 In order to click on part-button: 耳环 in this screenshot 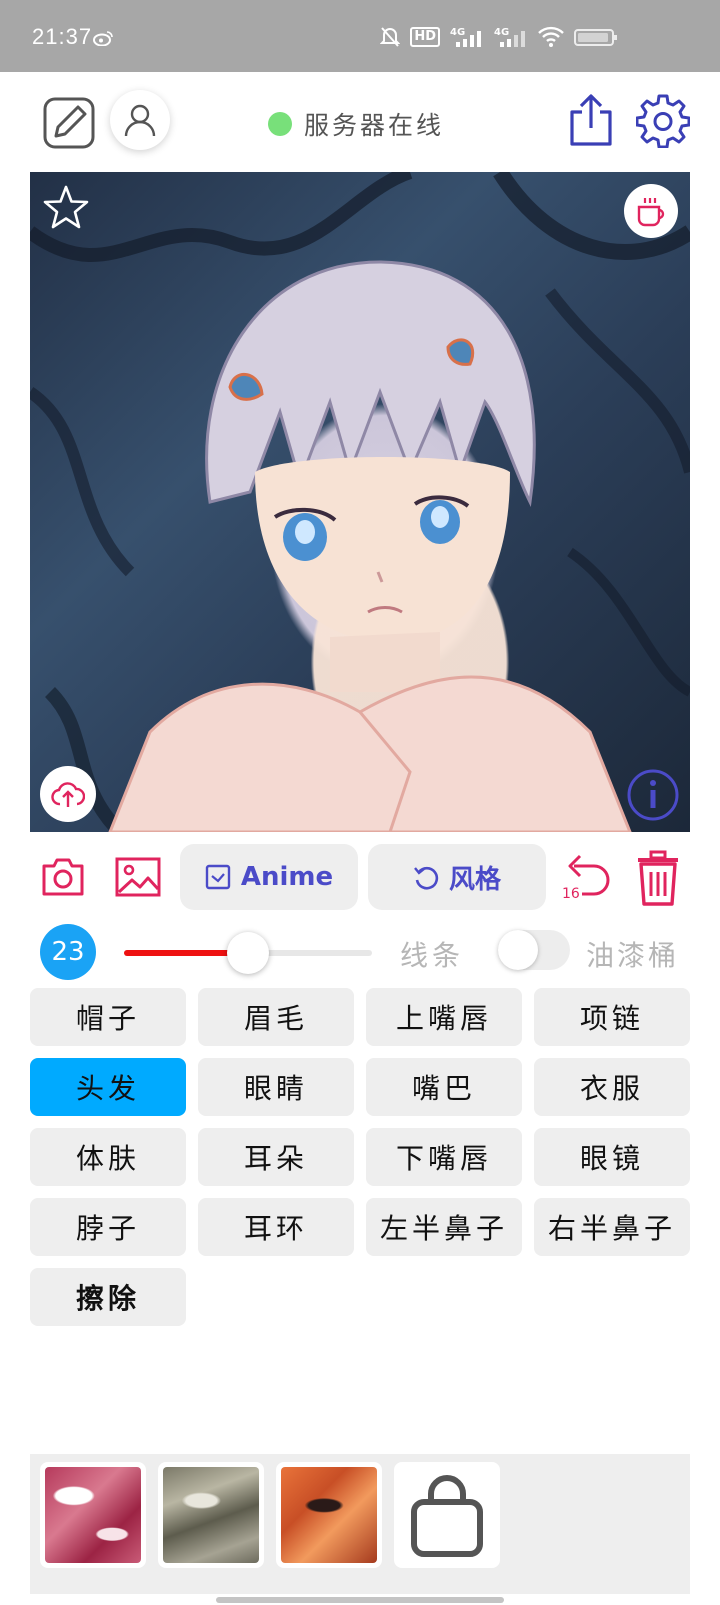, I will do `click(276, 1227)`.